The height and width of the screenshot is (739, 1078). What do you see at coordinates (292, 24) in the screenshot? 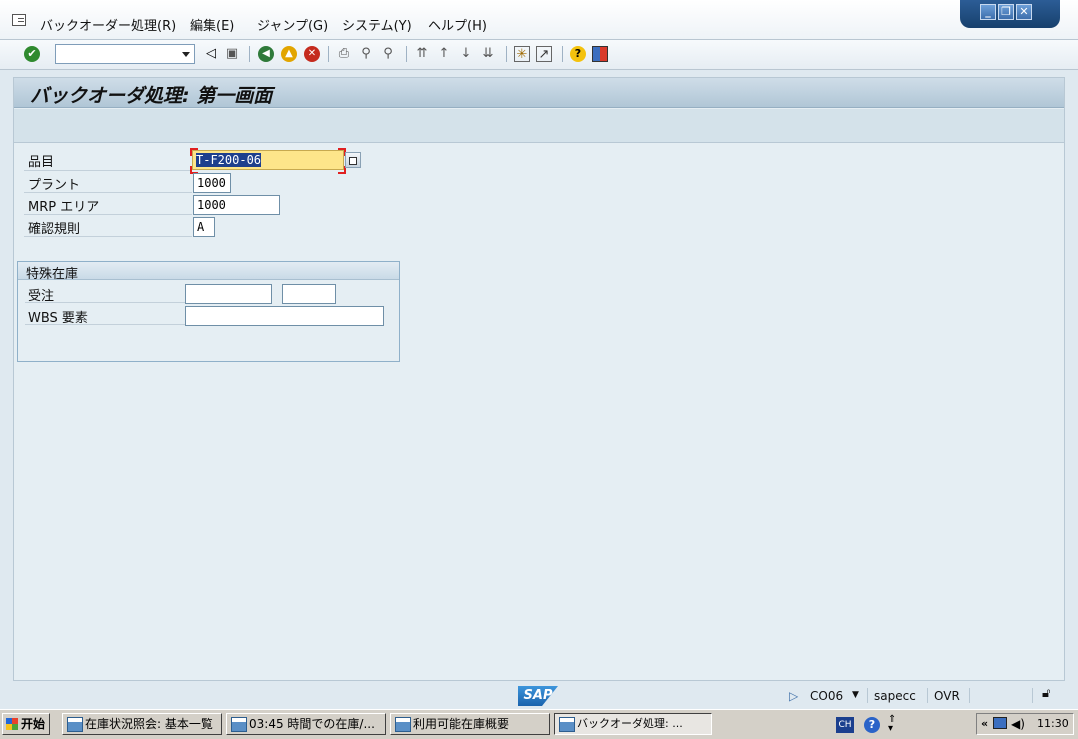
I see `menu-goto: ジャンプ(G)` at bounding box center [292, 24].